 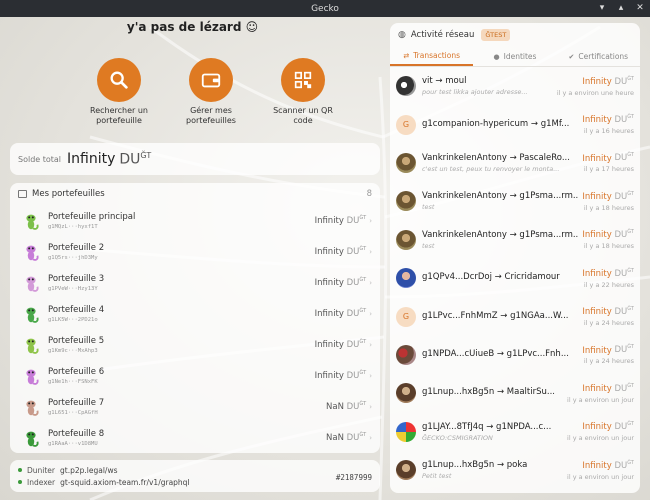 I want to click on transaction-time: il y a environ un jour, so click(x=600, y=476).